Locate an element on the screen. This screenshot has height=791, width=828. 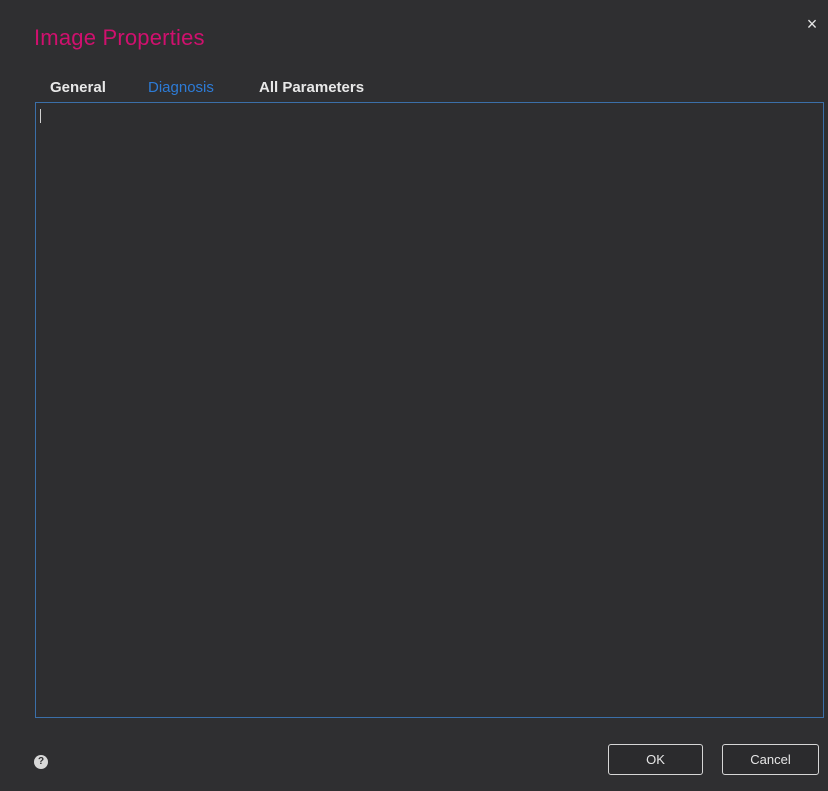
tab-bar: General Diagnosis All Parameters is located at coordinates (234, 89).